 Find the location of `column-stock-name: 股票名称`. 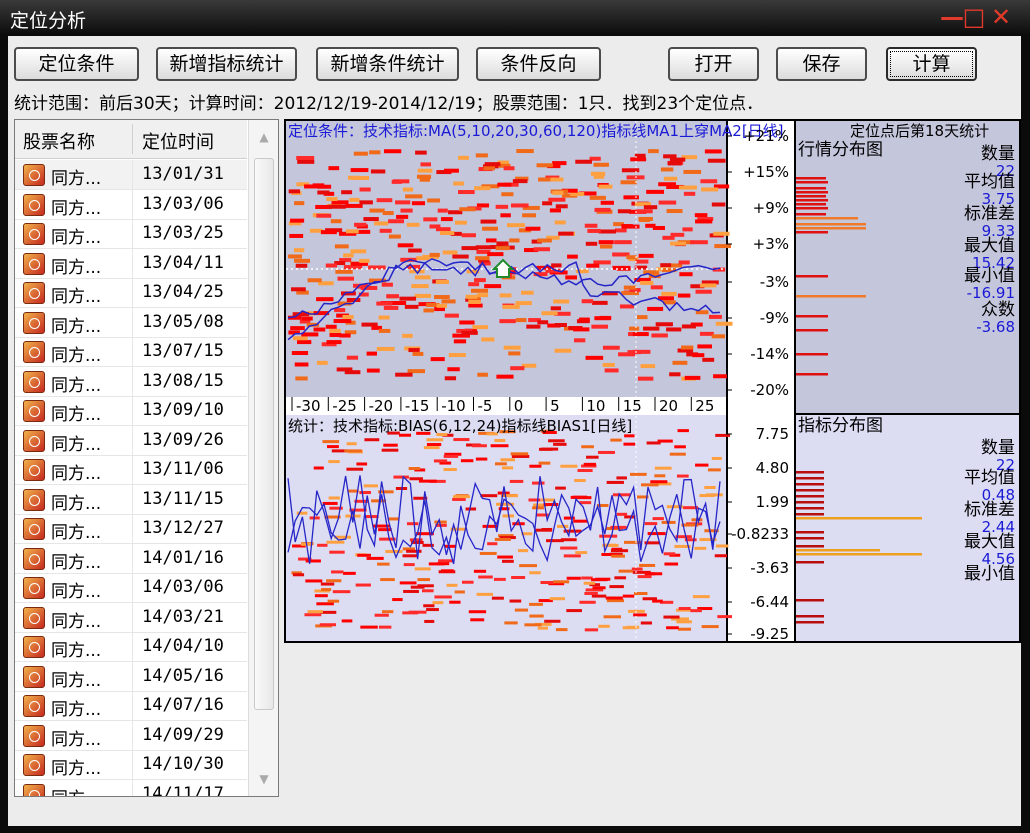

column-stock-name: 股票名称 is located at coordinates (59, 141).